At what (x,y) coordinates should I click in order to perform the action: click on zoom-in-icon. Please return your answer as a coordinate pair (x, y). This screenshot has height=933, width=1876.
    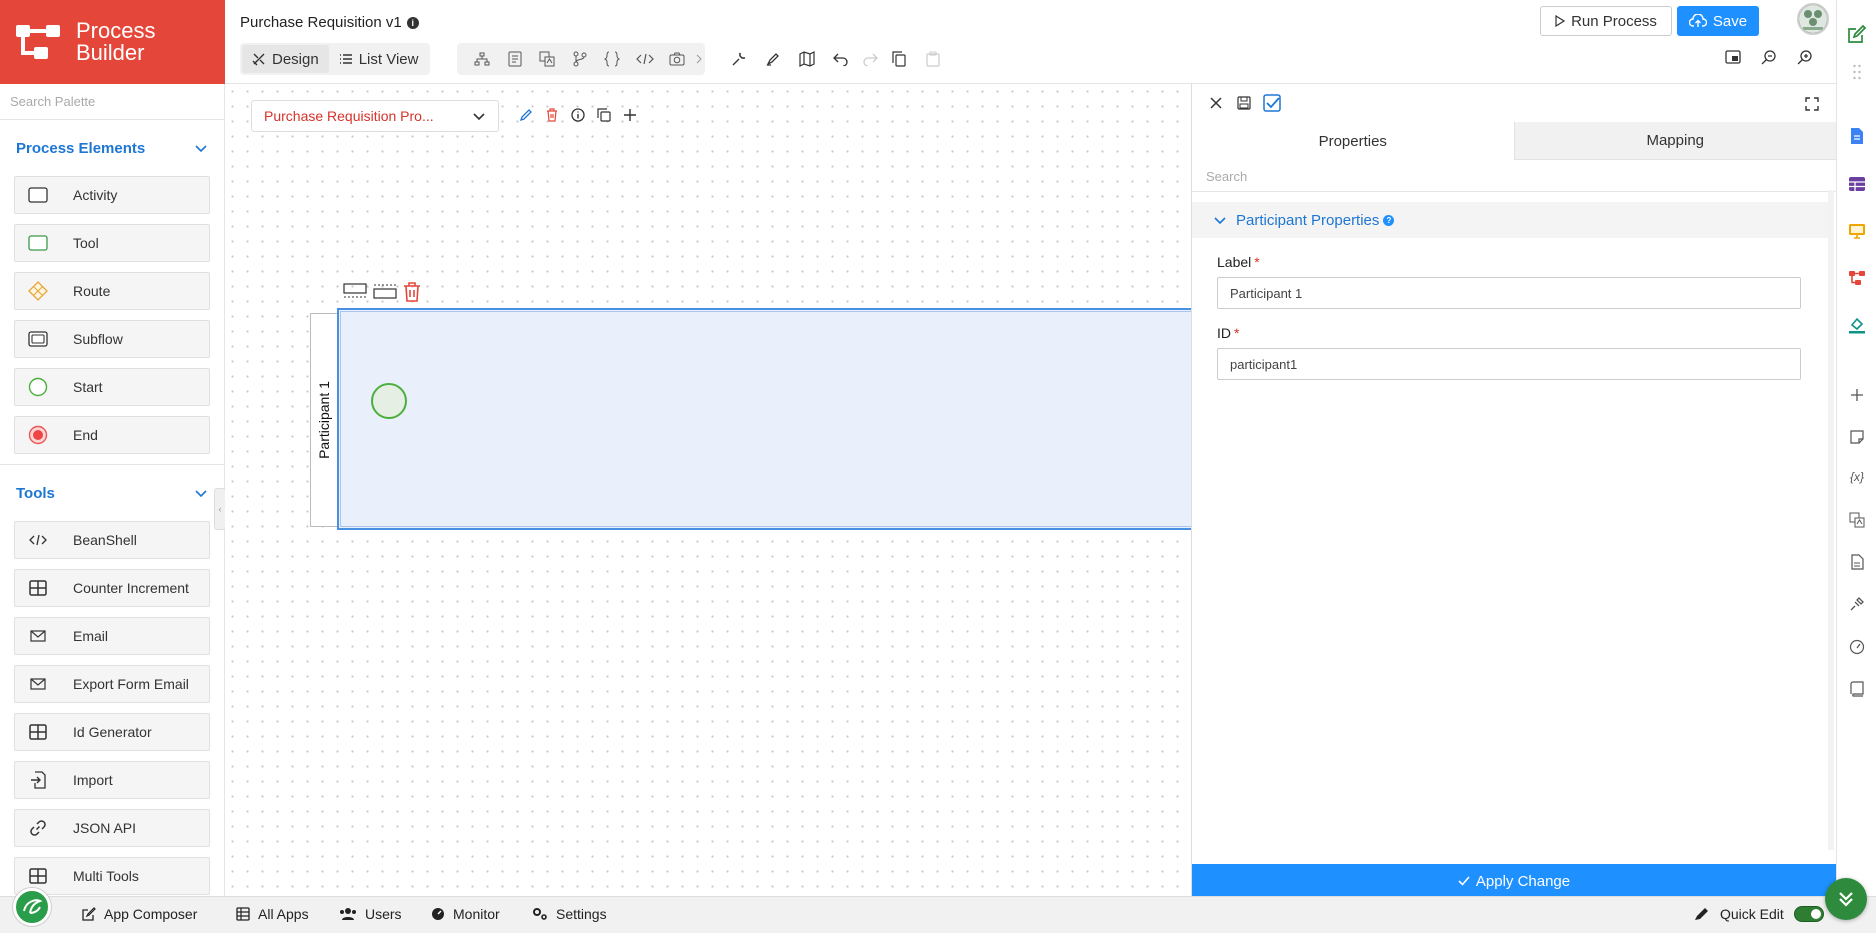
    Looking at the image, I should click on (1805, 57).